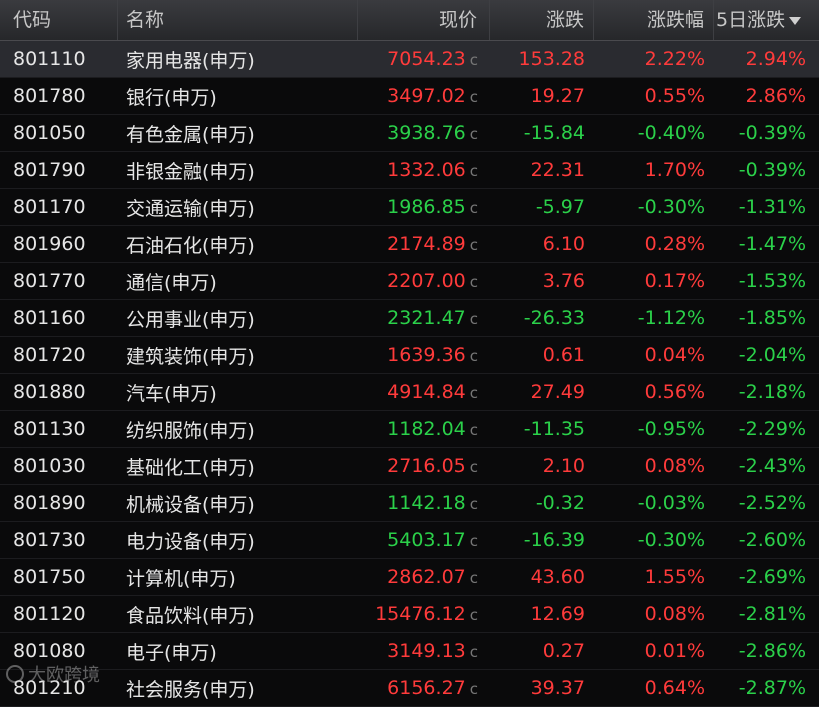 This screenshot has height=707, width=819. I want to click on cell-change-text: 0.27, so click(563, 651).